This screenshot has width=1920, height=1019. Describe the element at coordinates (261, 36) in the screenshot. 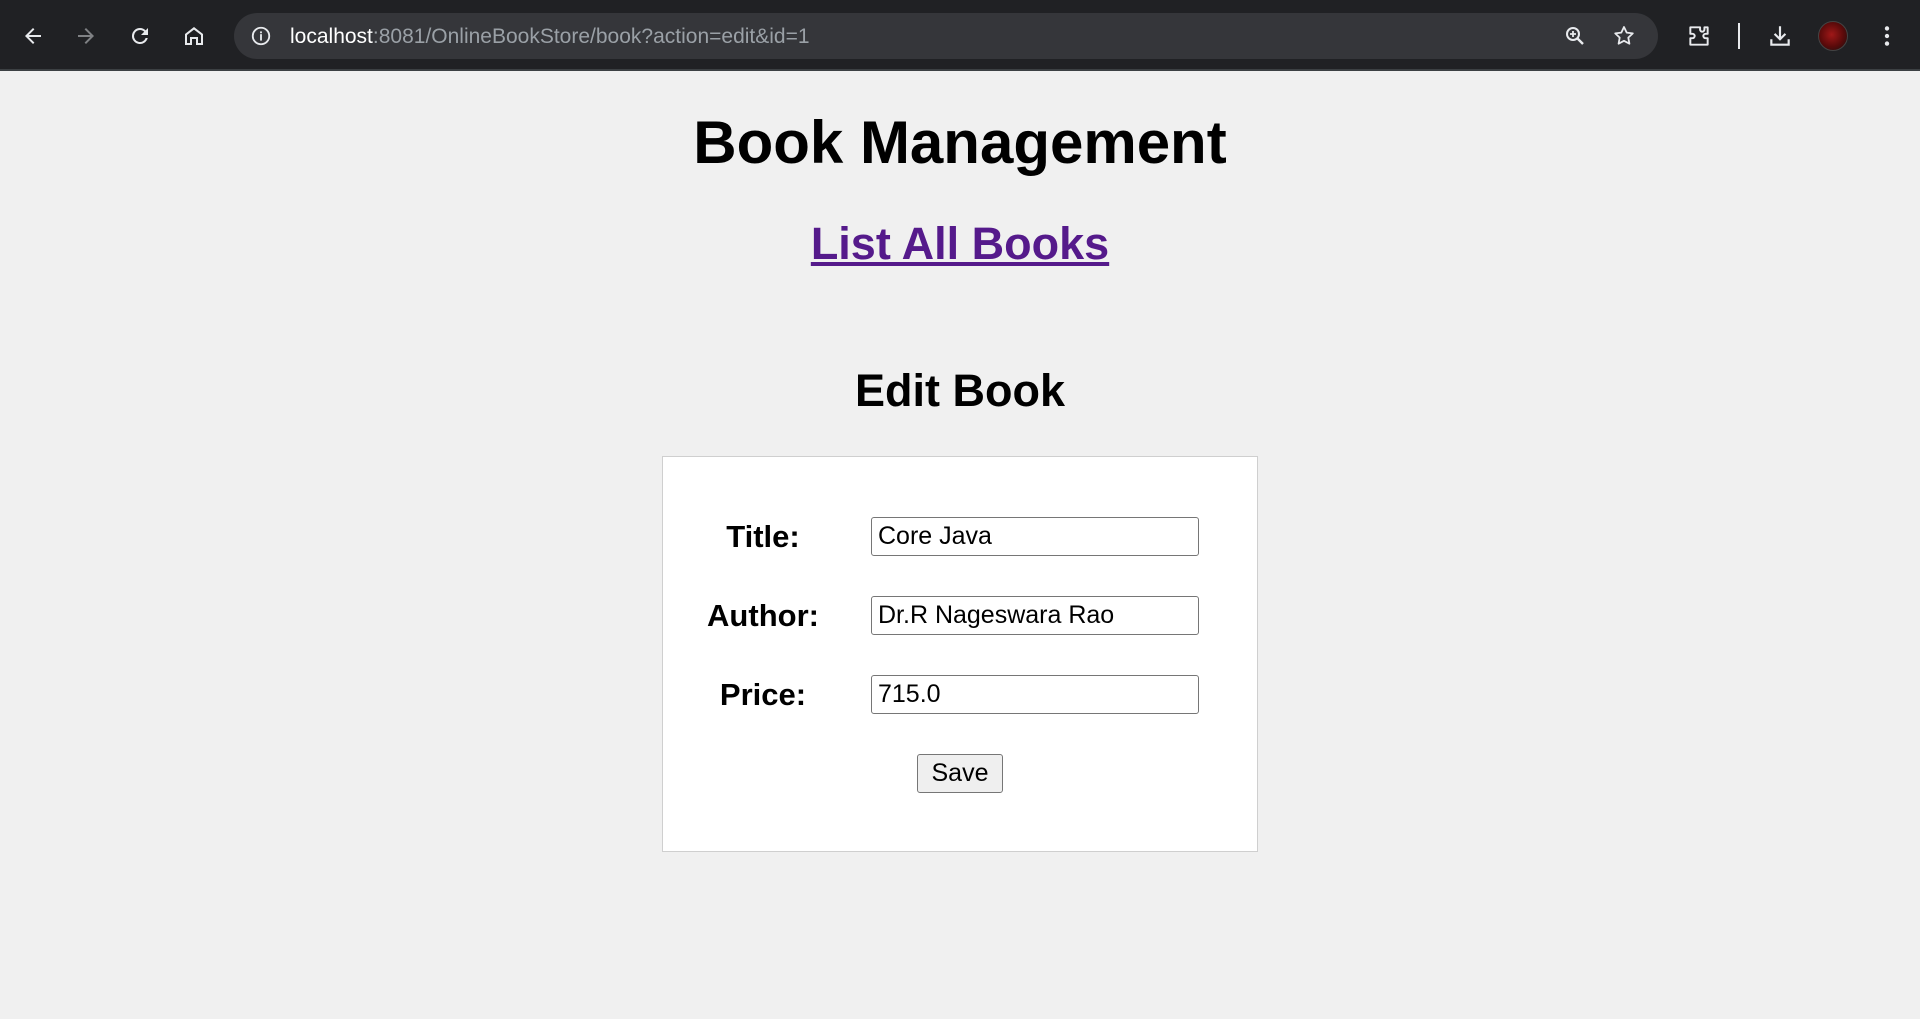

I see `site-info-icon` at that location.